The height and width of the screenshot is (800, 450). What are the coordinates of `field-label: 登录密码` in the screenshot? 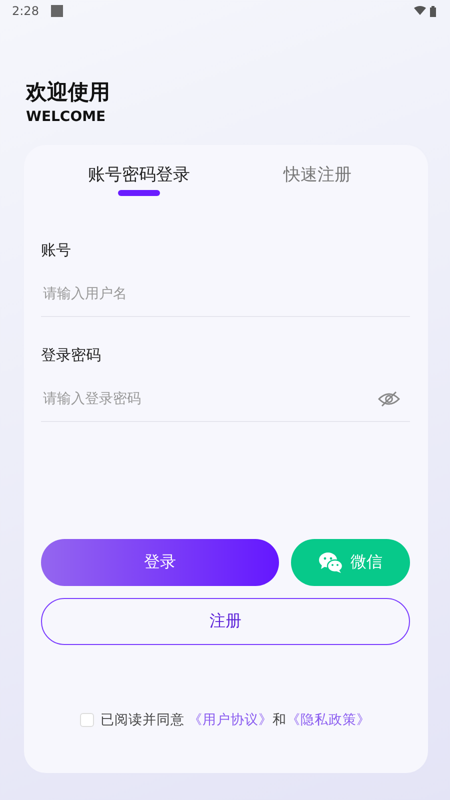 It's located at (71, 355).